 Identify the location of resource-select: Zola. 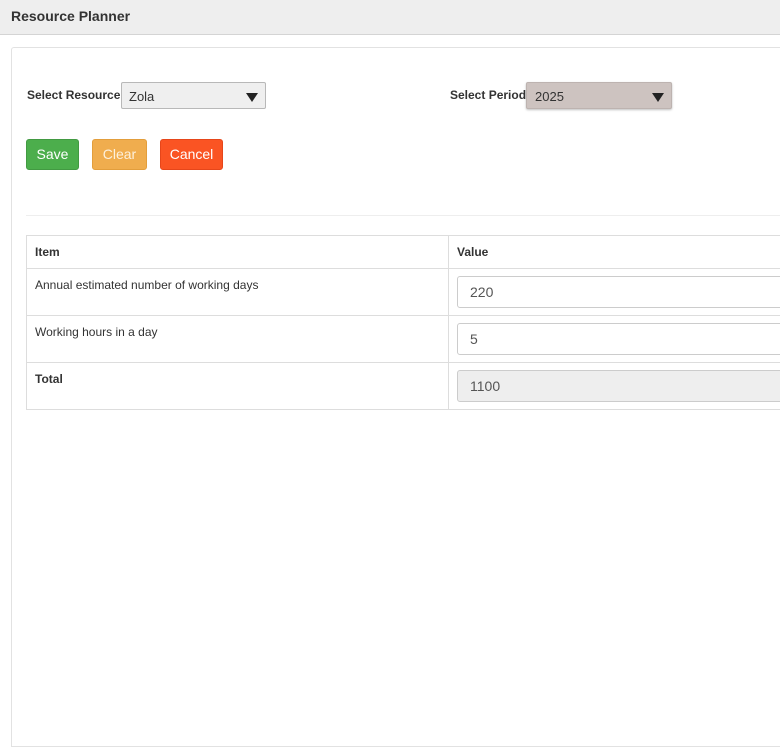
(193, 95).